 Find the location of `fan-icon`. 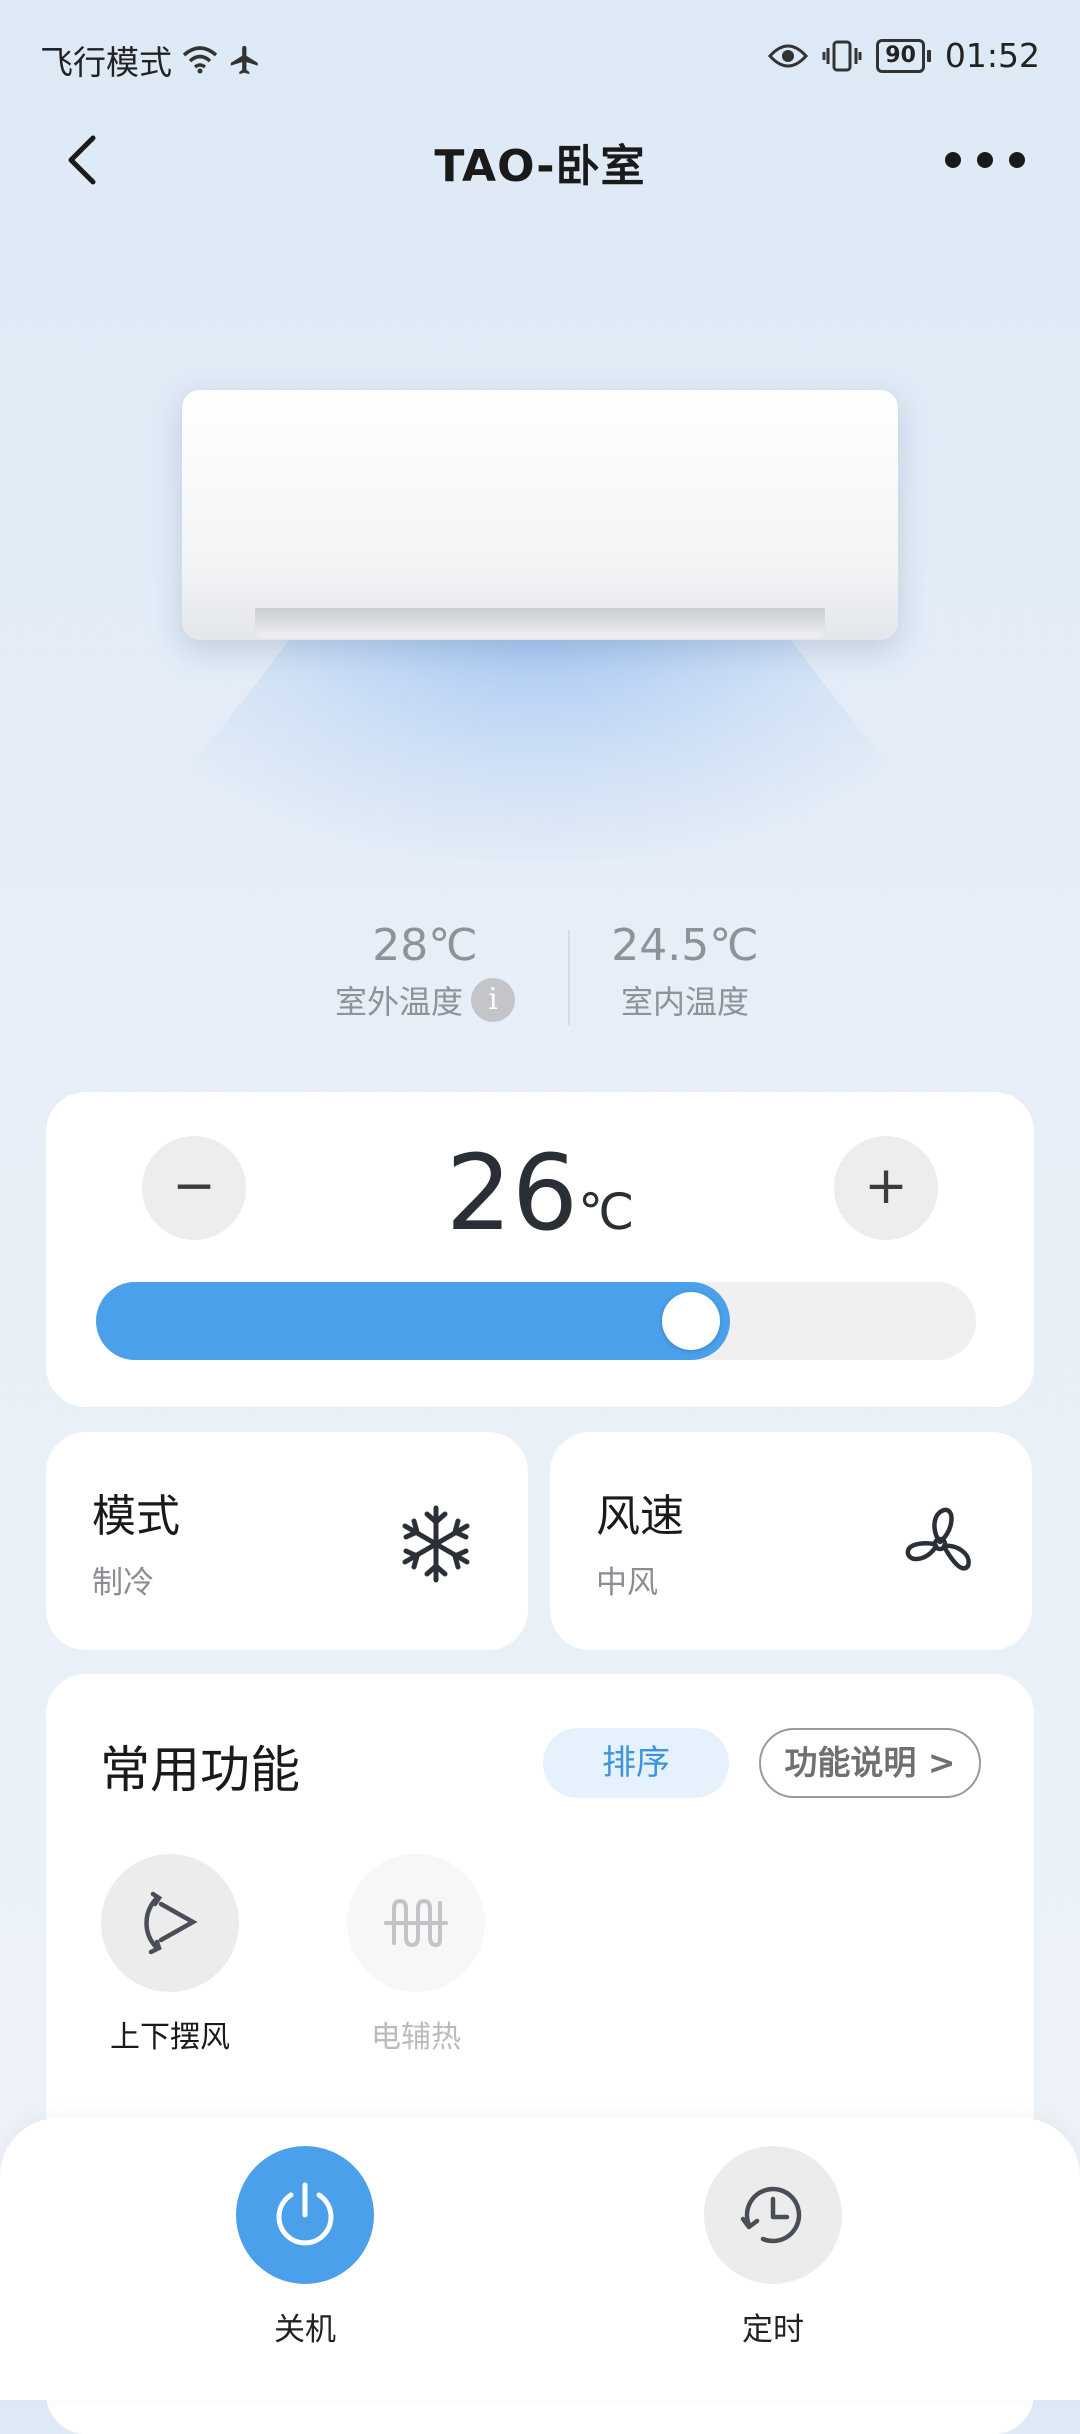

fan-icon is located at coordinates (938, 1539).